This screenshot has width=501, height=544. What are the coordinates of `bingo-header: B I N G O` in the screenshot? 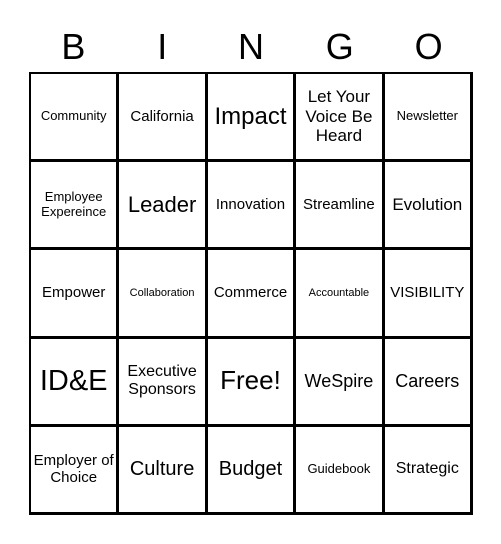 It's located at (251, 47).